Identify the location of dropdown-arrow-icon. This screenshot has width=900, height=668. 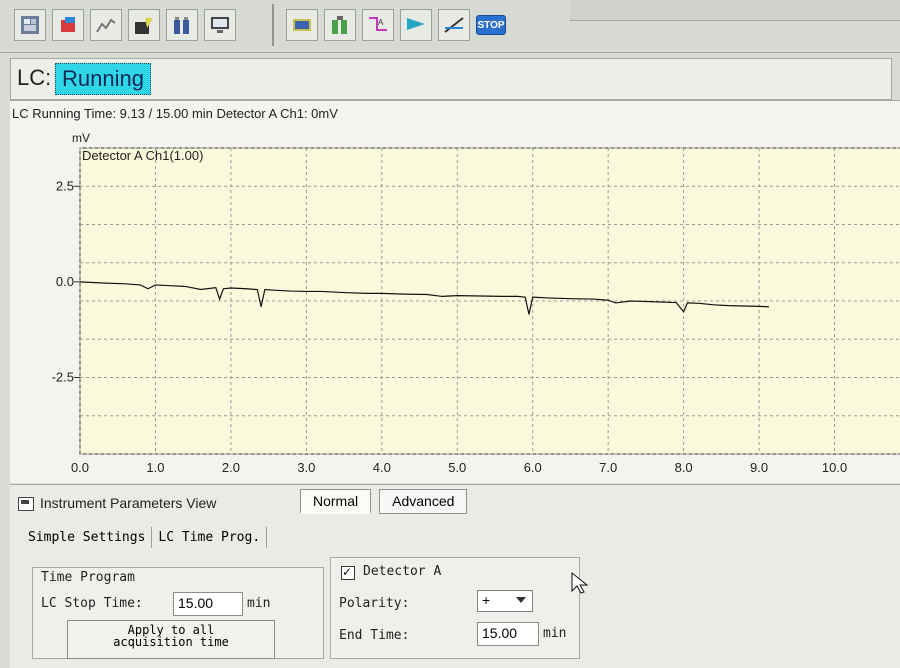
(521, 600).